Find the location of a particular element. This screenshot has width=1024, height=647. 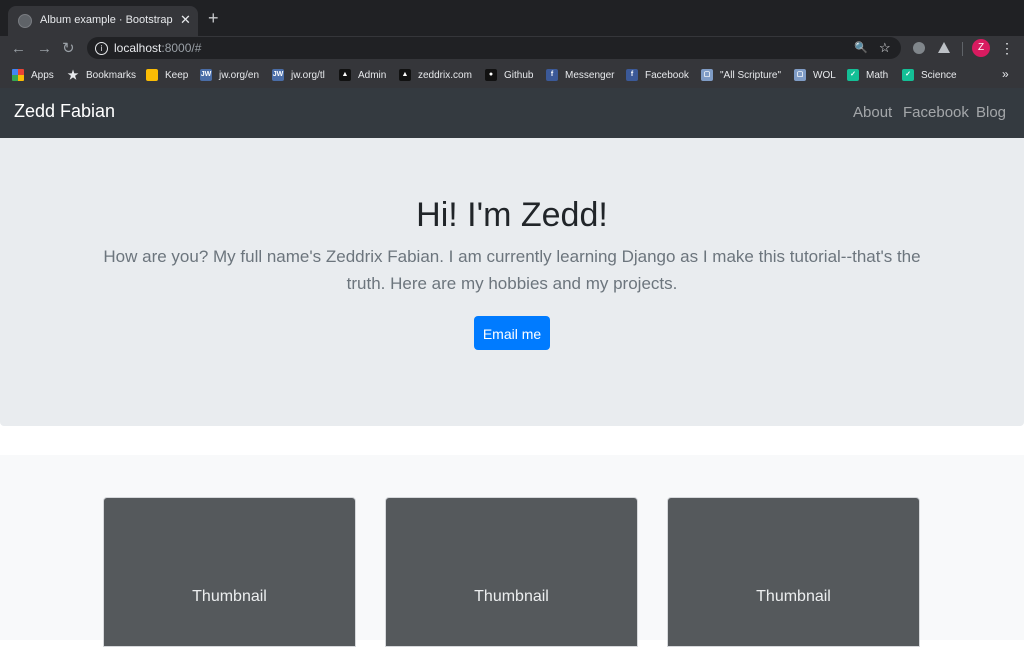

bookmark-item: ✓ Math is located at coordinates (867, 75).